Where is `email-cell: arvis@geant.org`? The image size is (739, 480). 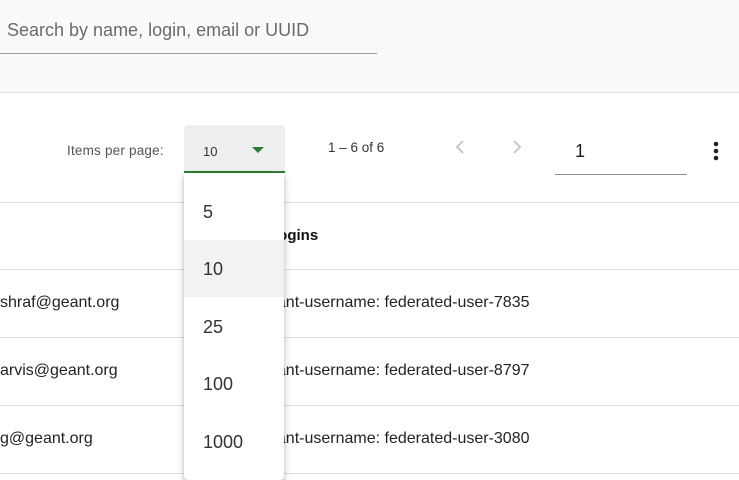 email-cell: arvis@geant.org is located at coordinates (59, 370).